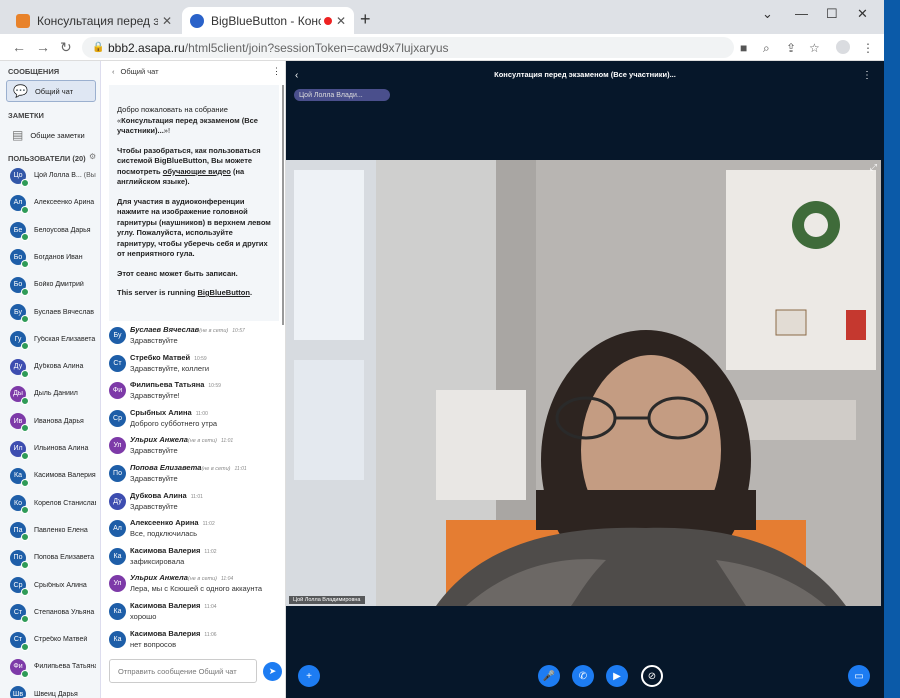  Describe the element at coordinates (50, 639) in the screenshot. I see `user-list-item: Ст Стребко Матвей` at that location.